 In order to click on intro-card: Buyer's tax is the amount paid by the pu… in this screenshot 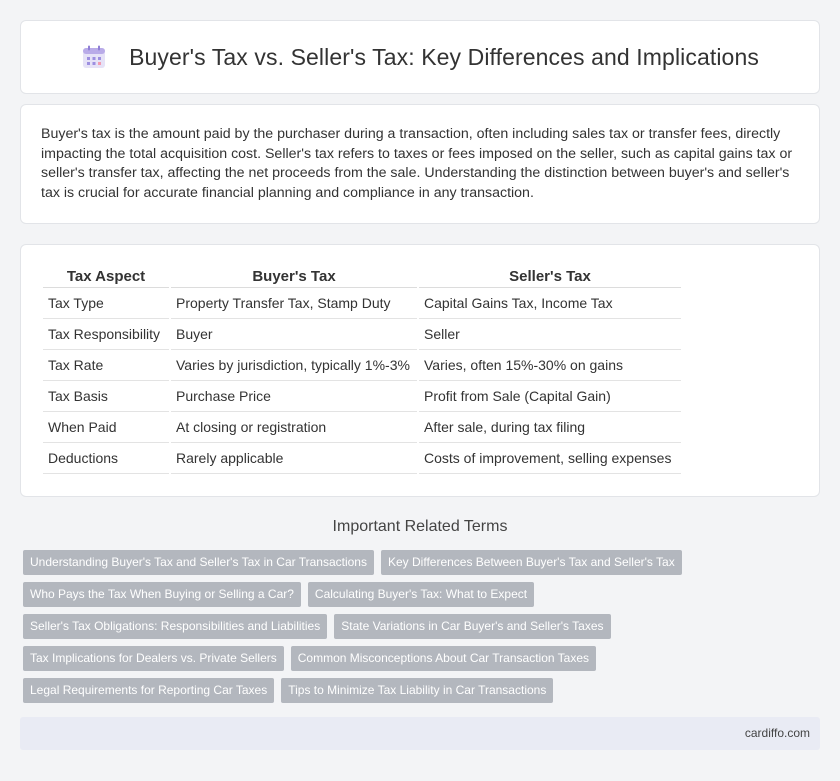, I will do `click(420, 164)`.